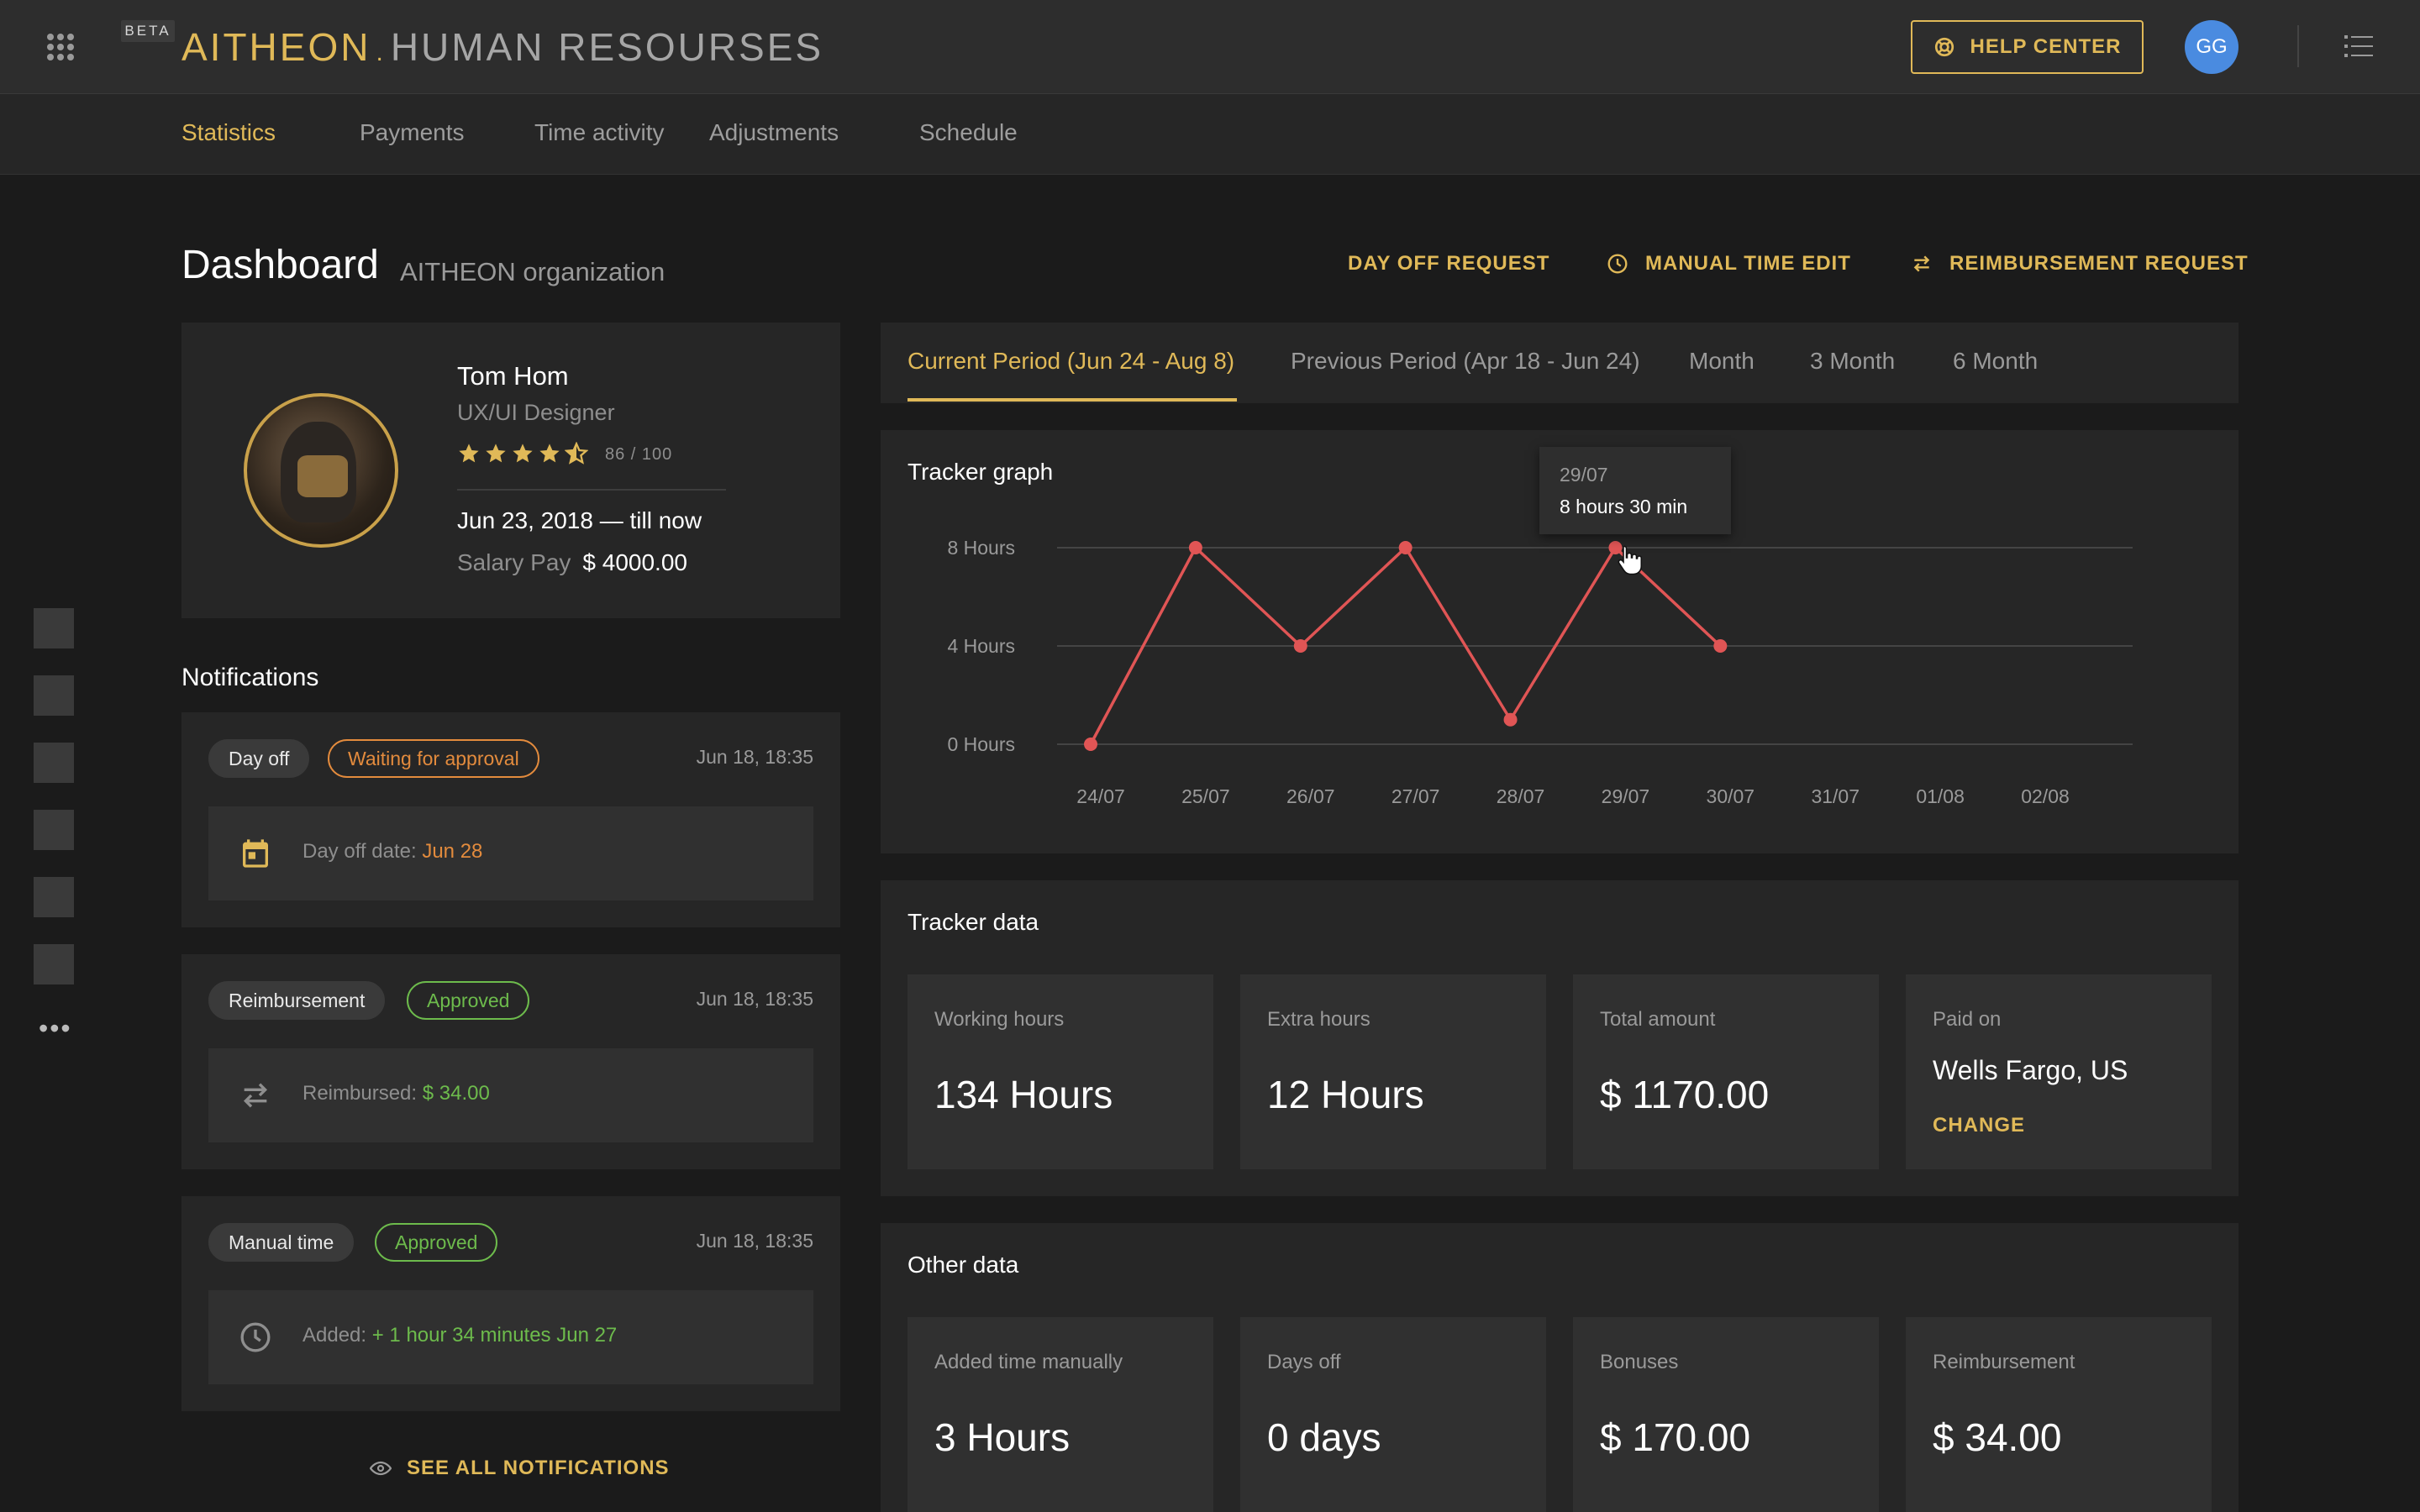  Describe the element at coordinates (334, 1335) in the screenshot. I see `detail-label: Added:` at that location.